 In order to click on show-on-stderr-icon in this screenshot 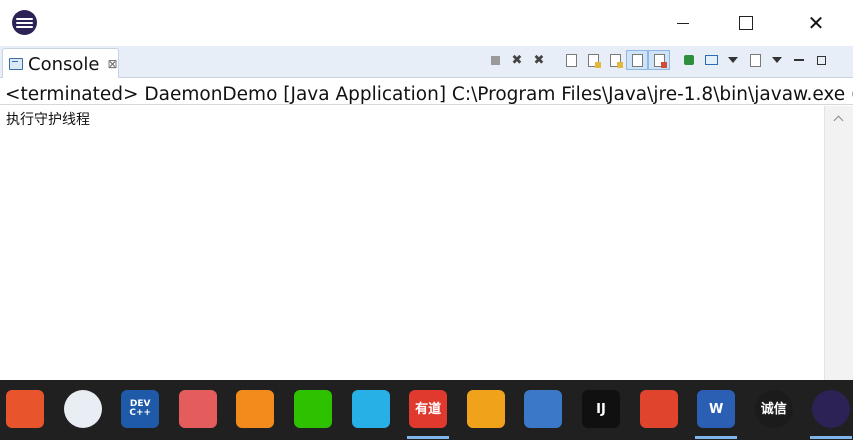, I will do `click(659, 60)`.